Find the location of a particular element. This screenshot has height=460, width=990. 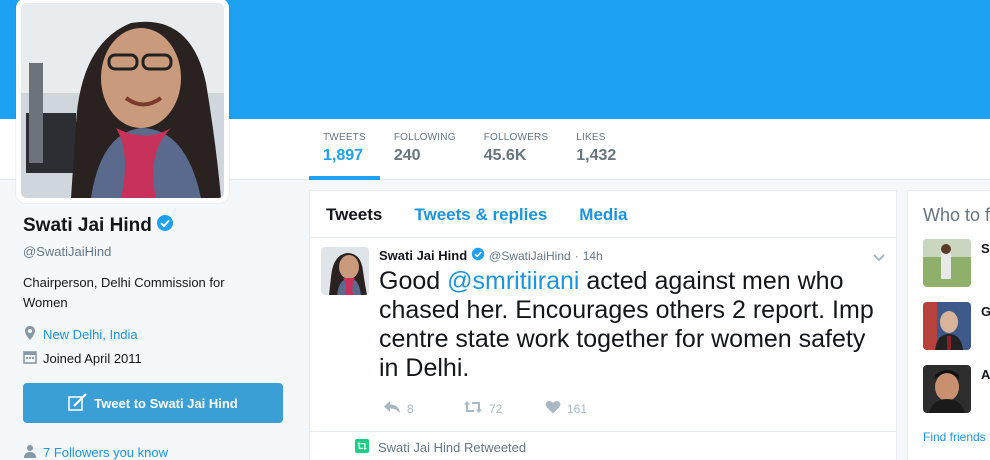

tweet-author-name: Swati Jai Hind is located at coordinates (423, 255).